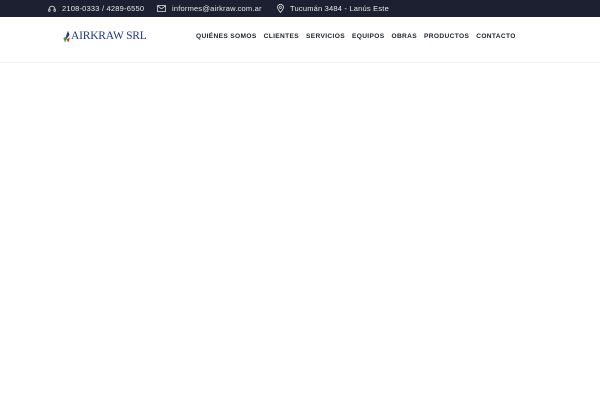 This screenshot has width=600, height=400. I want to click on phone-text: 2108-0333 / 4289-6550, so click(103, 8).